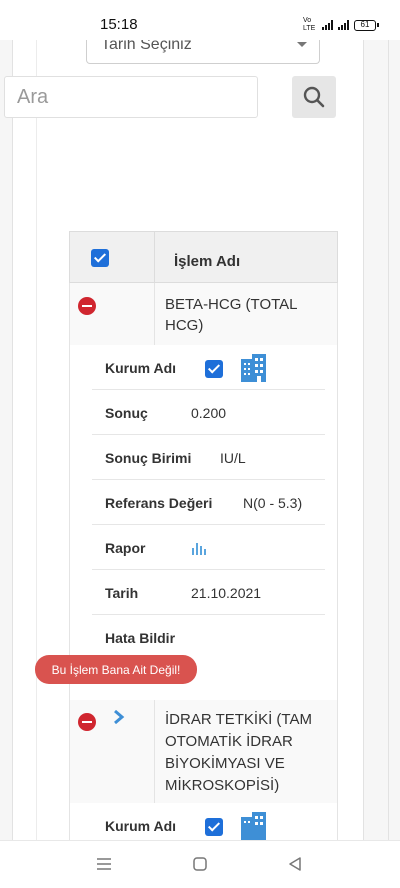 The width and height of the screenshot is (400, 888). I want to click on detail-row: Referans Değeri N(0 - 5.3), so click(208, 502).